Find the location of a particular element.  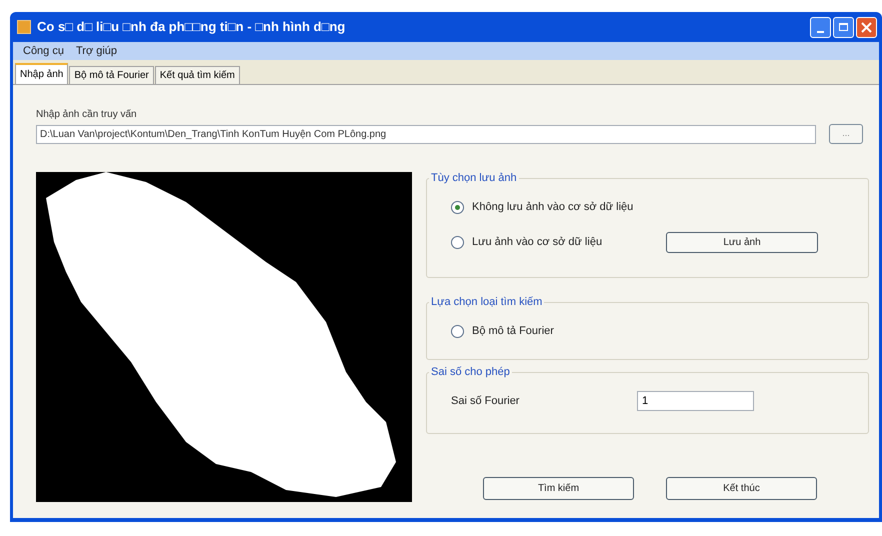

close-button is located at coordinates (866, 27).